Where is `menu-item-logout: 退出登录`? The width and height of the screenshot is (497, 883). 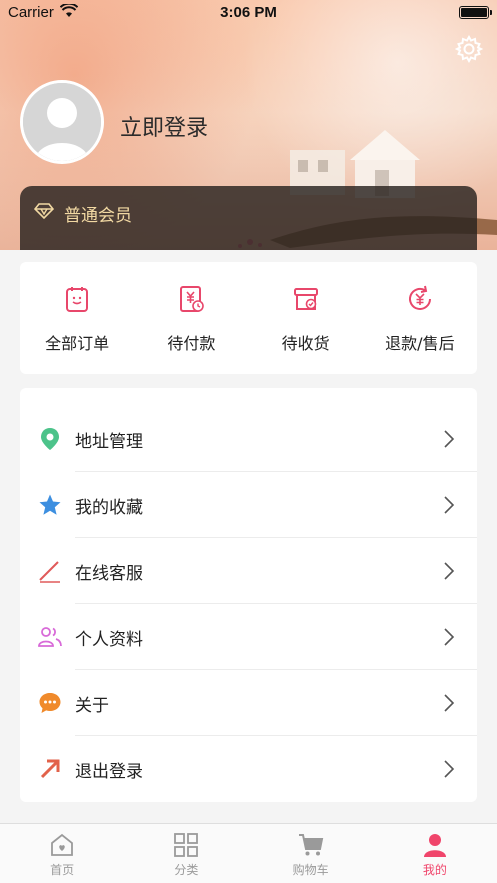 menu-item-logout: 退出登录 is located at coordinates (248, 769).